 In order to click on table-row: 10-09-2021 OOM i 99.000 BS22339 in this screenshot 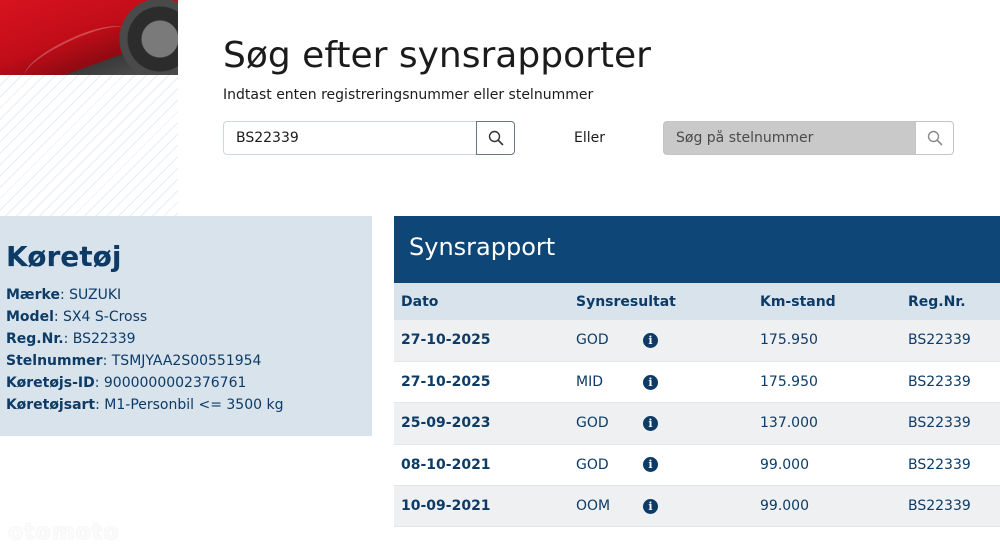, I will do `click(697, 506)`.